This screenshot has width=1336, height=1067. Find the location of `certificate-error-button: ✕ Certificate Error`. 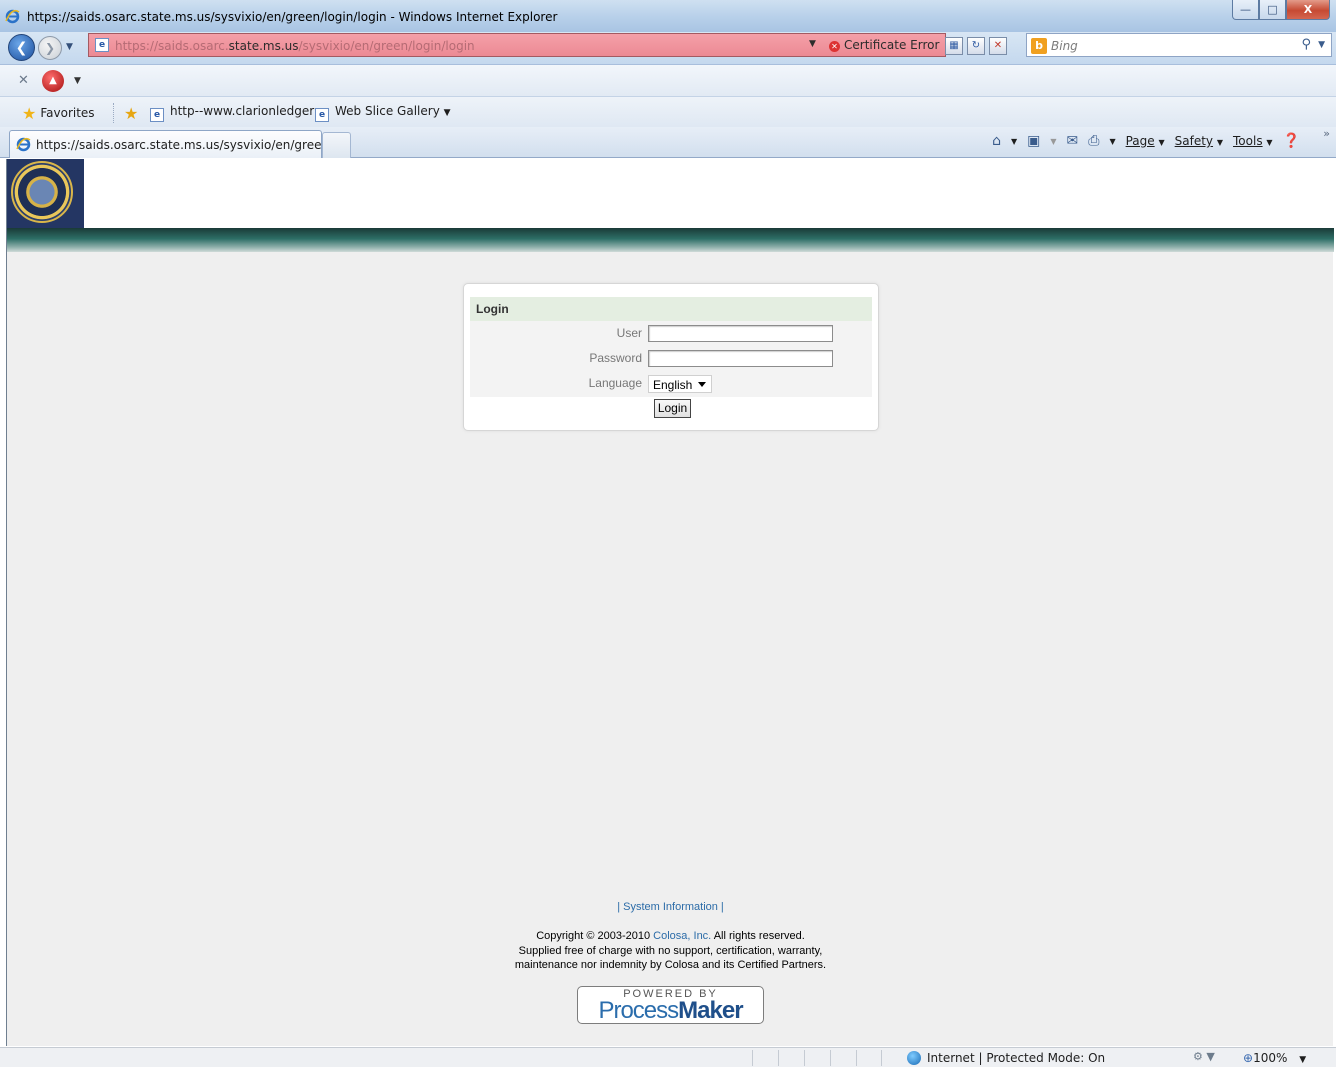

certificate-error-button: ✕ Certificate Error is located at coordinates (884, 45).